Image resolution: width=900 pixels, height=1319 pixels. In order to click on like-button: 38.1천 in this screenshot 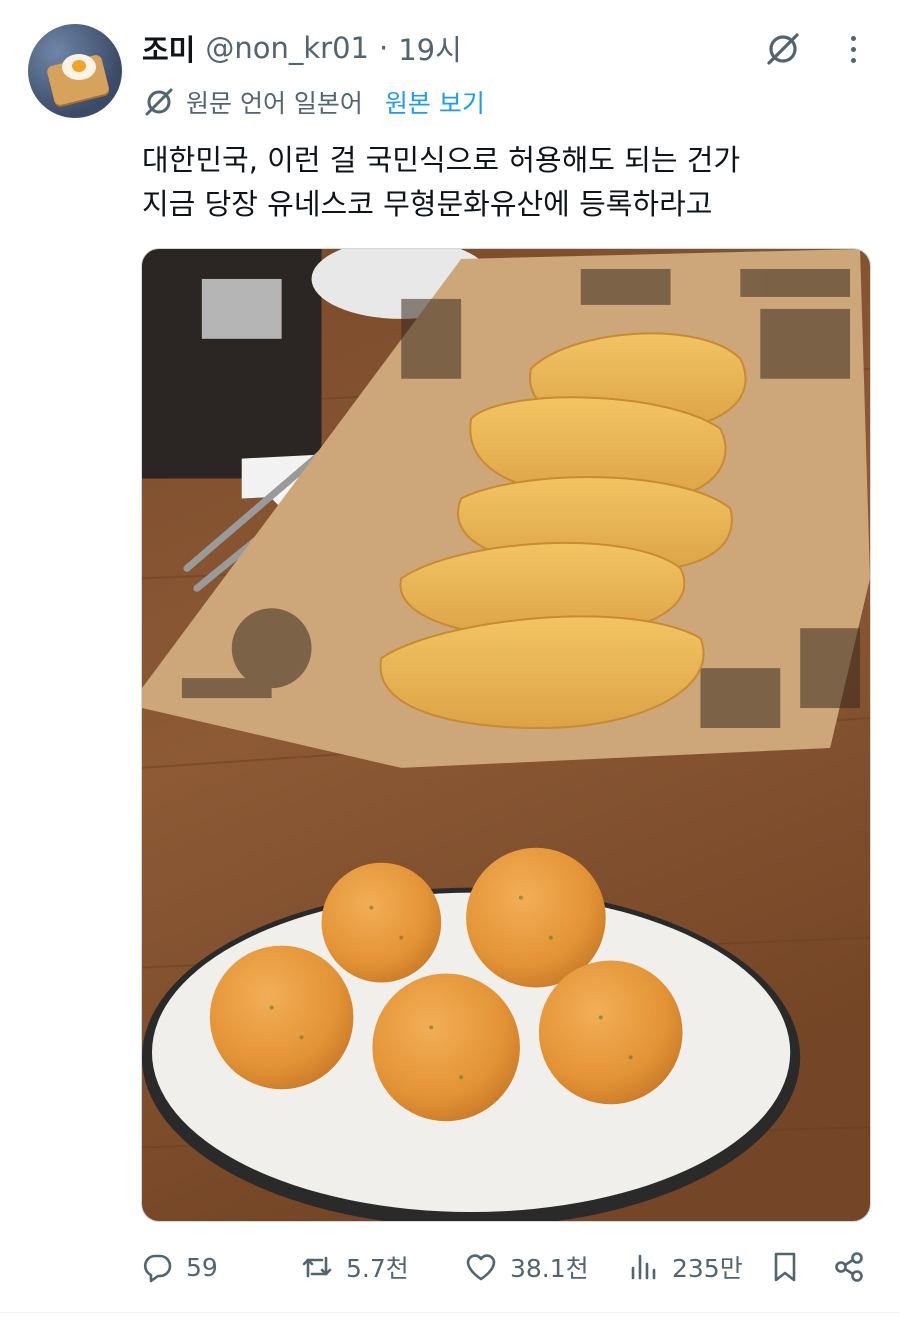, I will do `click(526, 1267)`.